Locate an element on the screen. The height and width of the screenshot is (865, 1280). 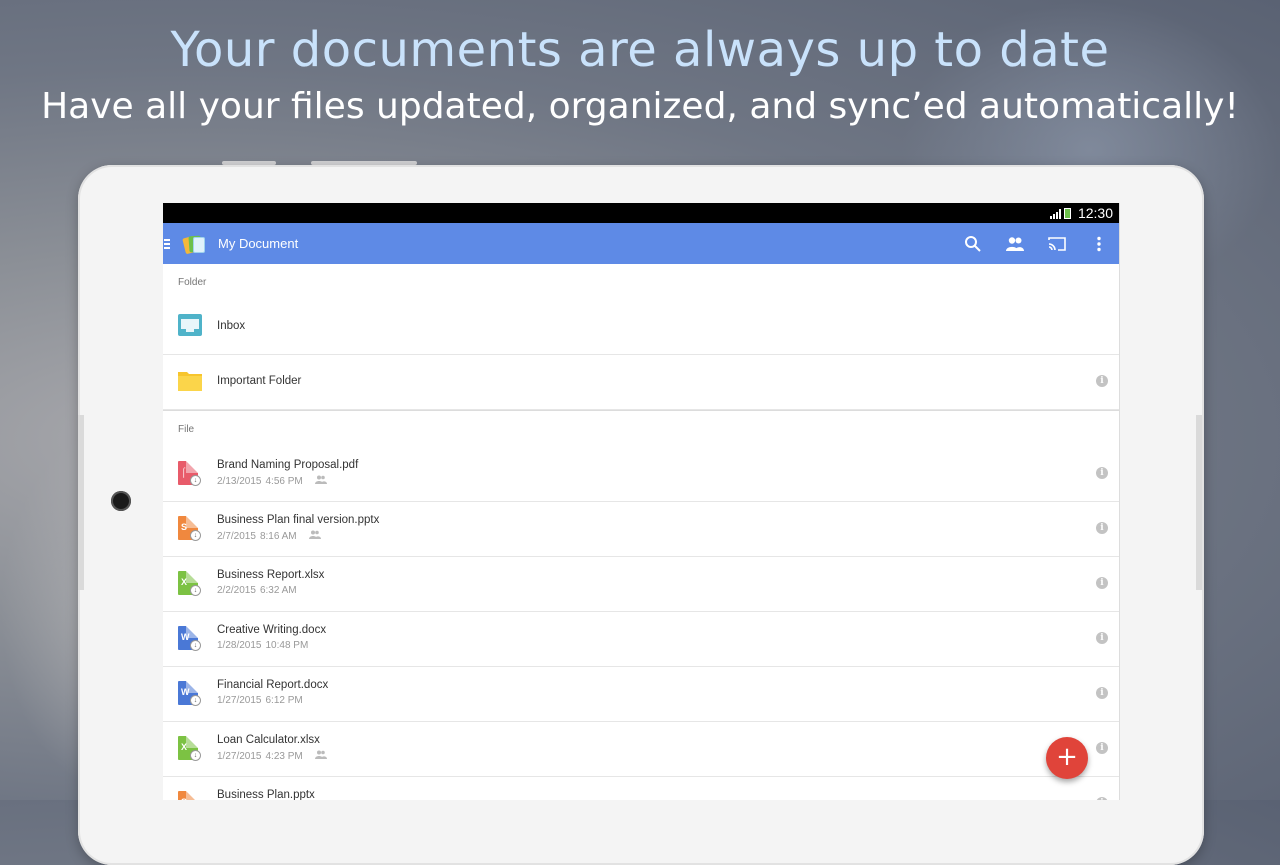
file-name: Brand Naming Proposal.pdf is located at coordinates (288, 465).